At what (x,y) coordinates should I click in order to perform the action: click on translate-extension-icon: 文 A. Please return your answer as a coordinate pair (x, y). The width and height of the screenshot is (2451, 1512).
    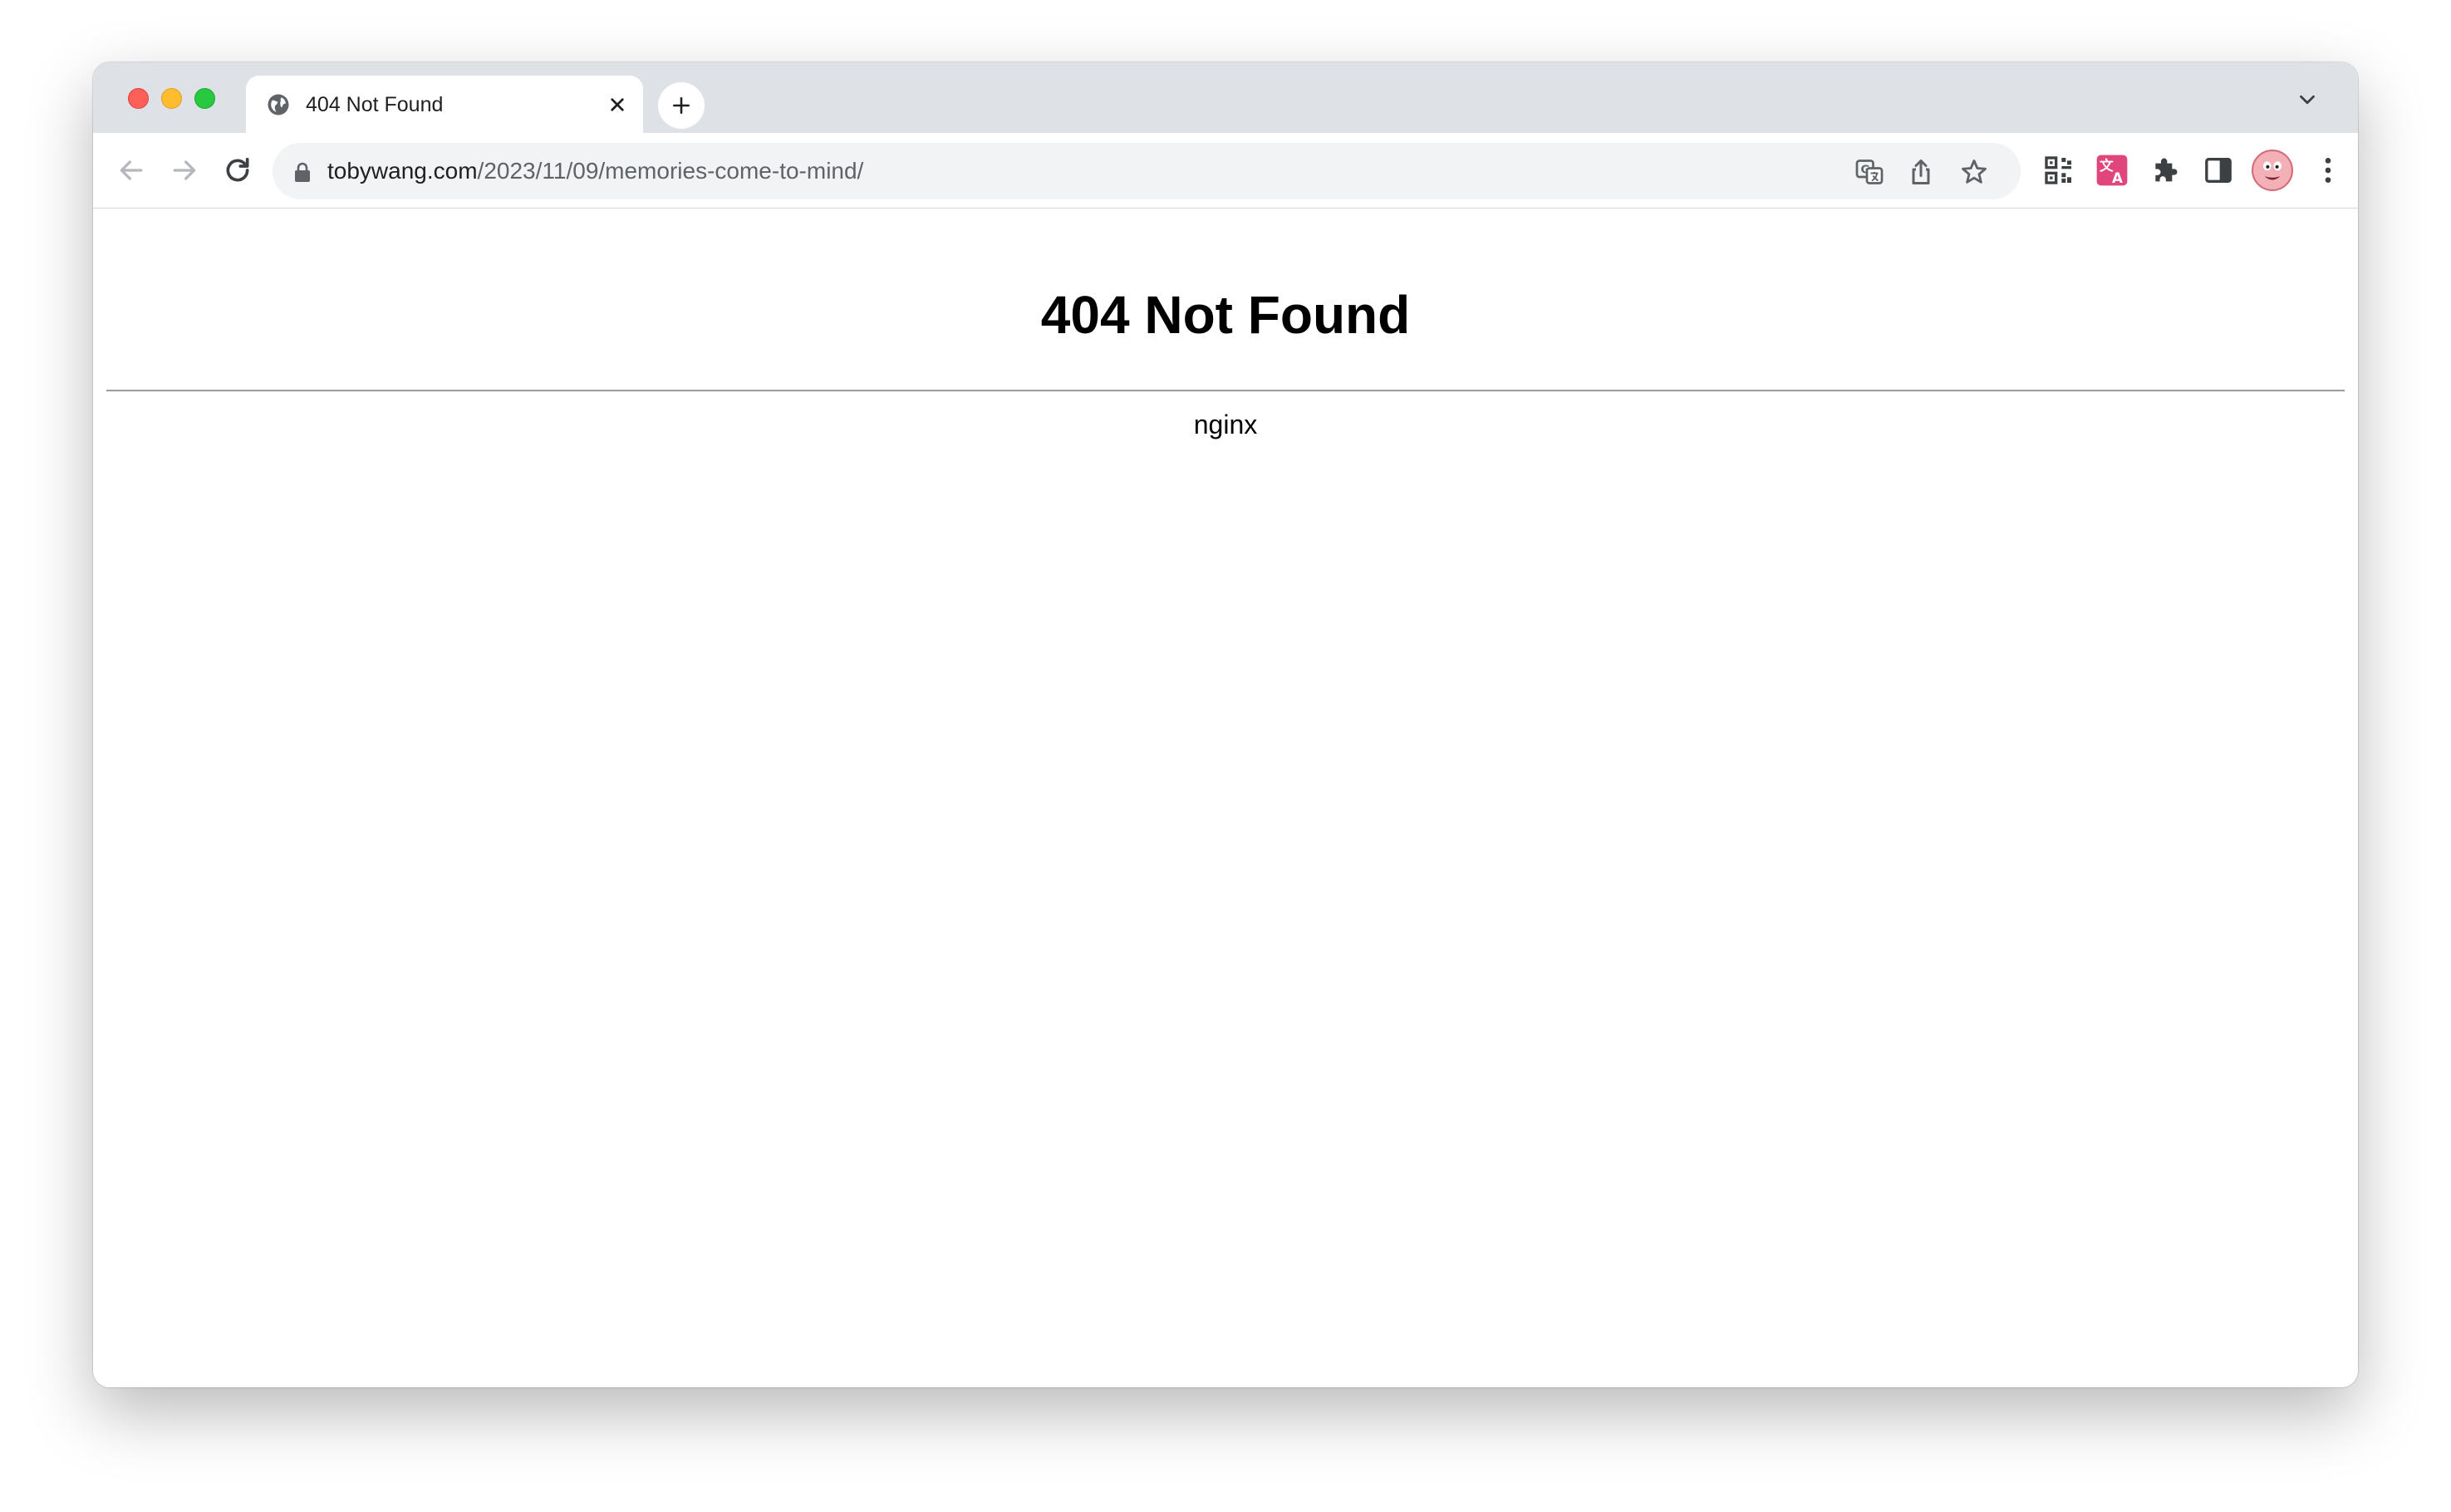
    Looking at the image, I should click on (2112, 171).